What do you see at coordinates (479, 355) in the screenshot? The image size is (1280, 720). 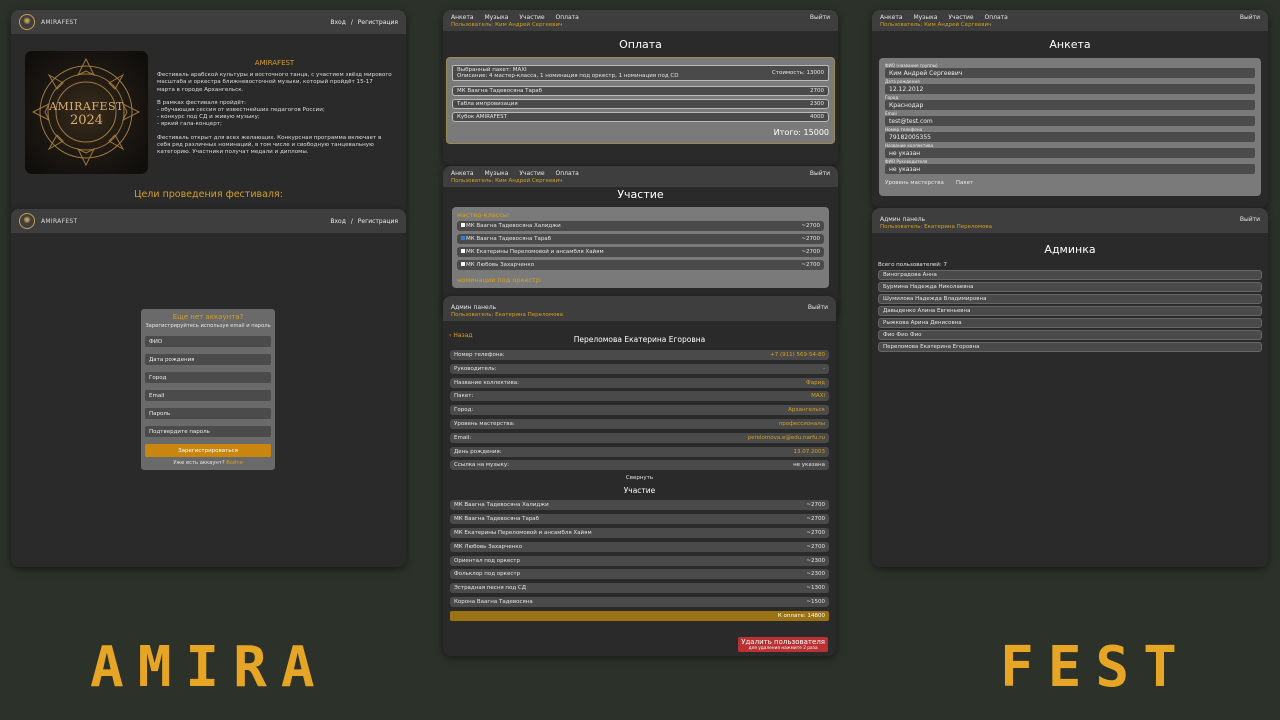 I see `row-label: Номер телефона:` at bounding box center [479, 355].